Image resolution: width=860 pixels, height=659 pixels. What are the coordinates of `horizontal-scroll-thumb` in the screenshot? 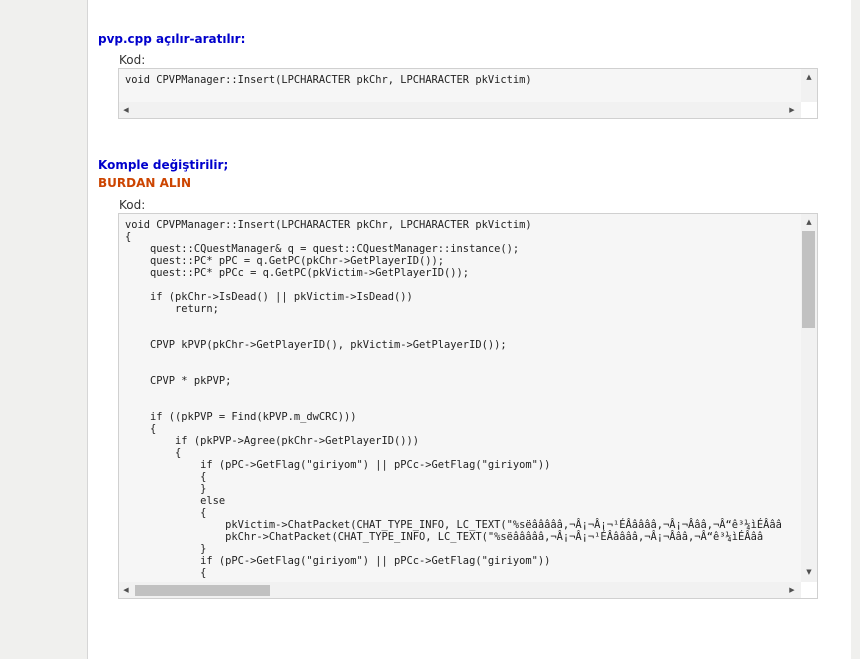 It's located at (202, 590).